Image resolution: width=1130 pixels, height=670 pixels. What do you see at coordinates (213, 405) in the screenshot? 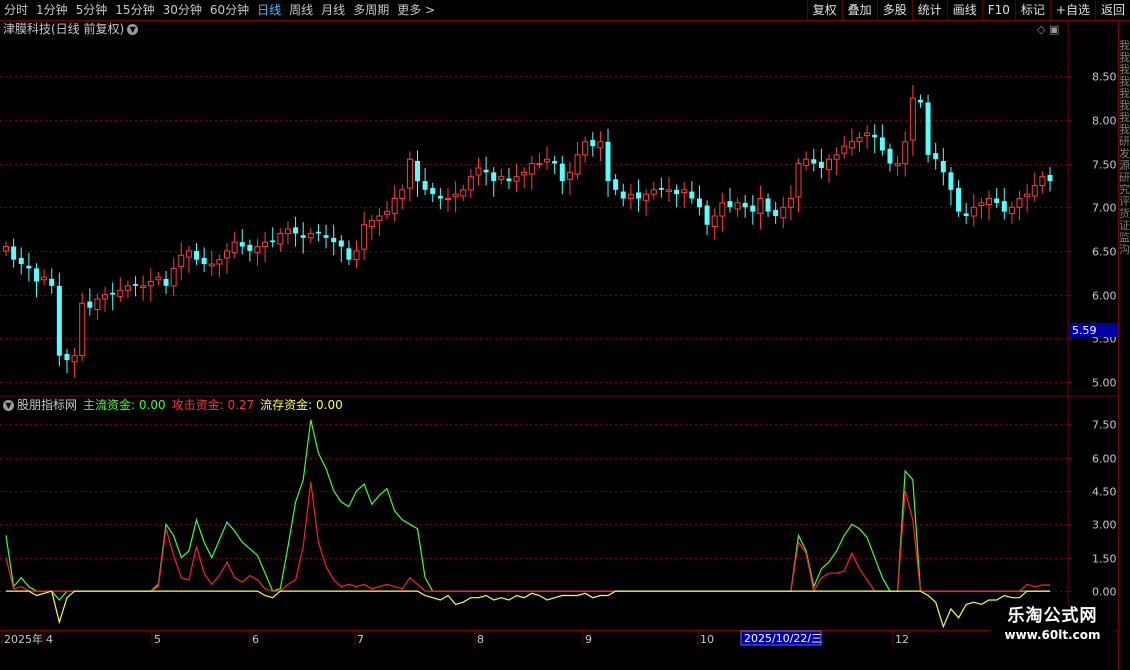
I see `attack-fund-label: 攻击资金: 0.27` at bounding box center [213, 405].